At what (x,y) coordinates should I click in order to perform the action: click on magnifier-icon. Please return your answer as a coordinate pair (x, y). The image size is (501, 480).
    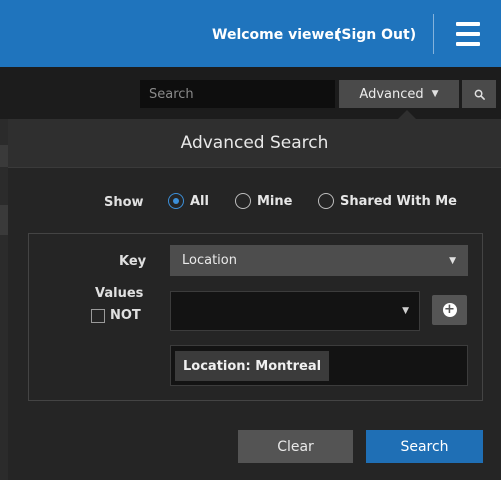
    Looking at the image, I should click on (479, 94).